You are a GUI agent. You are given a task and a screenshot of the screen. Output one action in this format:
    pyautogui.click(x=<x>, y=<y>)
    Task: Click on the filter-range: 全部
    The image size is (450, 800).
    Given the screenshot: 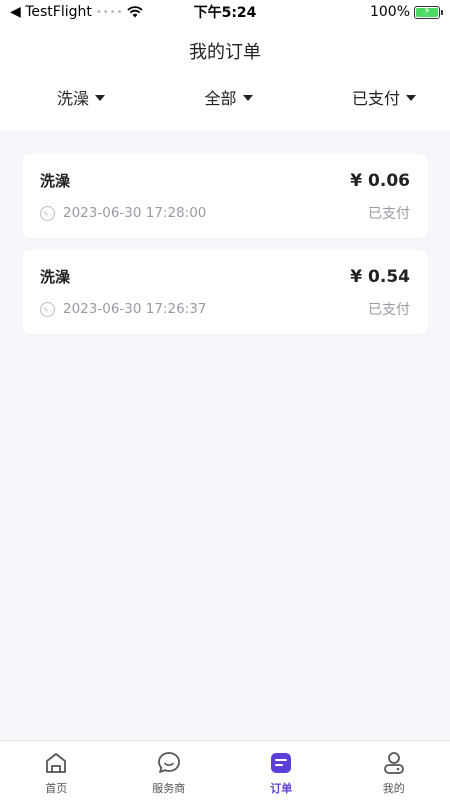 What is the action you would take?
    pyautogui.click(x=228, y=97)
    